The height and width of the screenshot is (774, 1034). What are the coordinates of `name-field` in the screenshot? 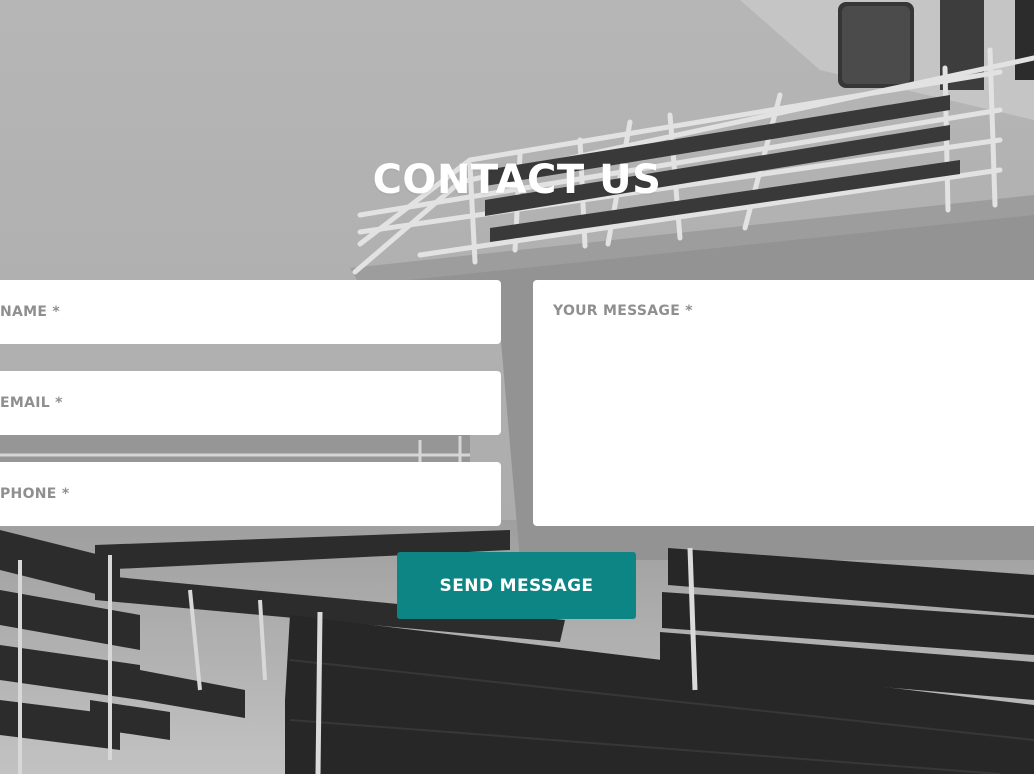 It's located at (250, 312).